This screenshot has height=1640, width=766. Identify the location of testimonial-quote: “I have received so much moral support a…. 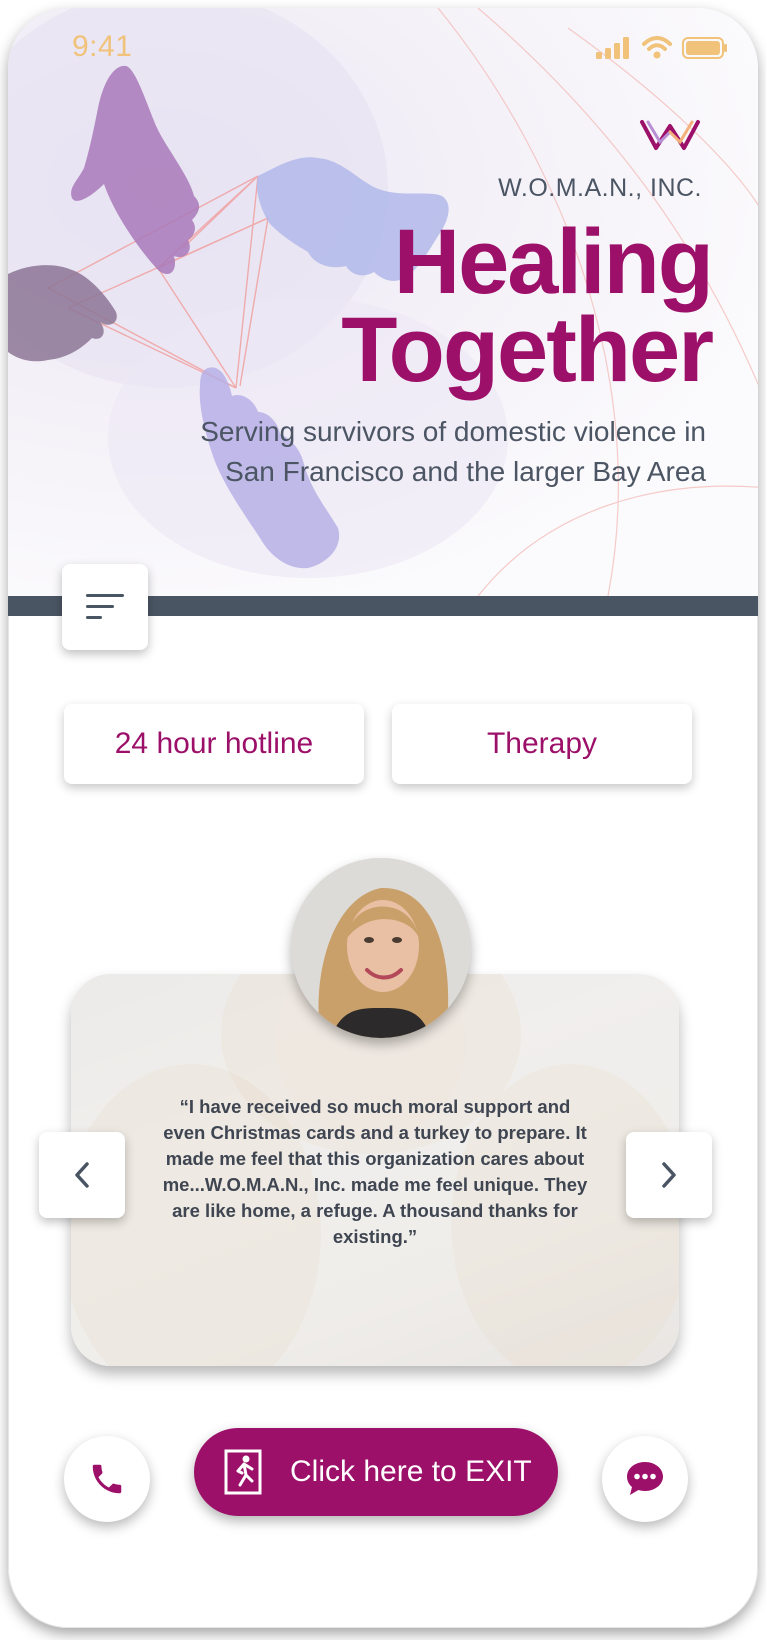
(375, 1171).